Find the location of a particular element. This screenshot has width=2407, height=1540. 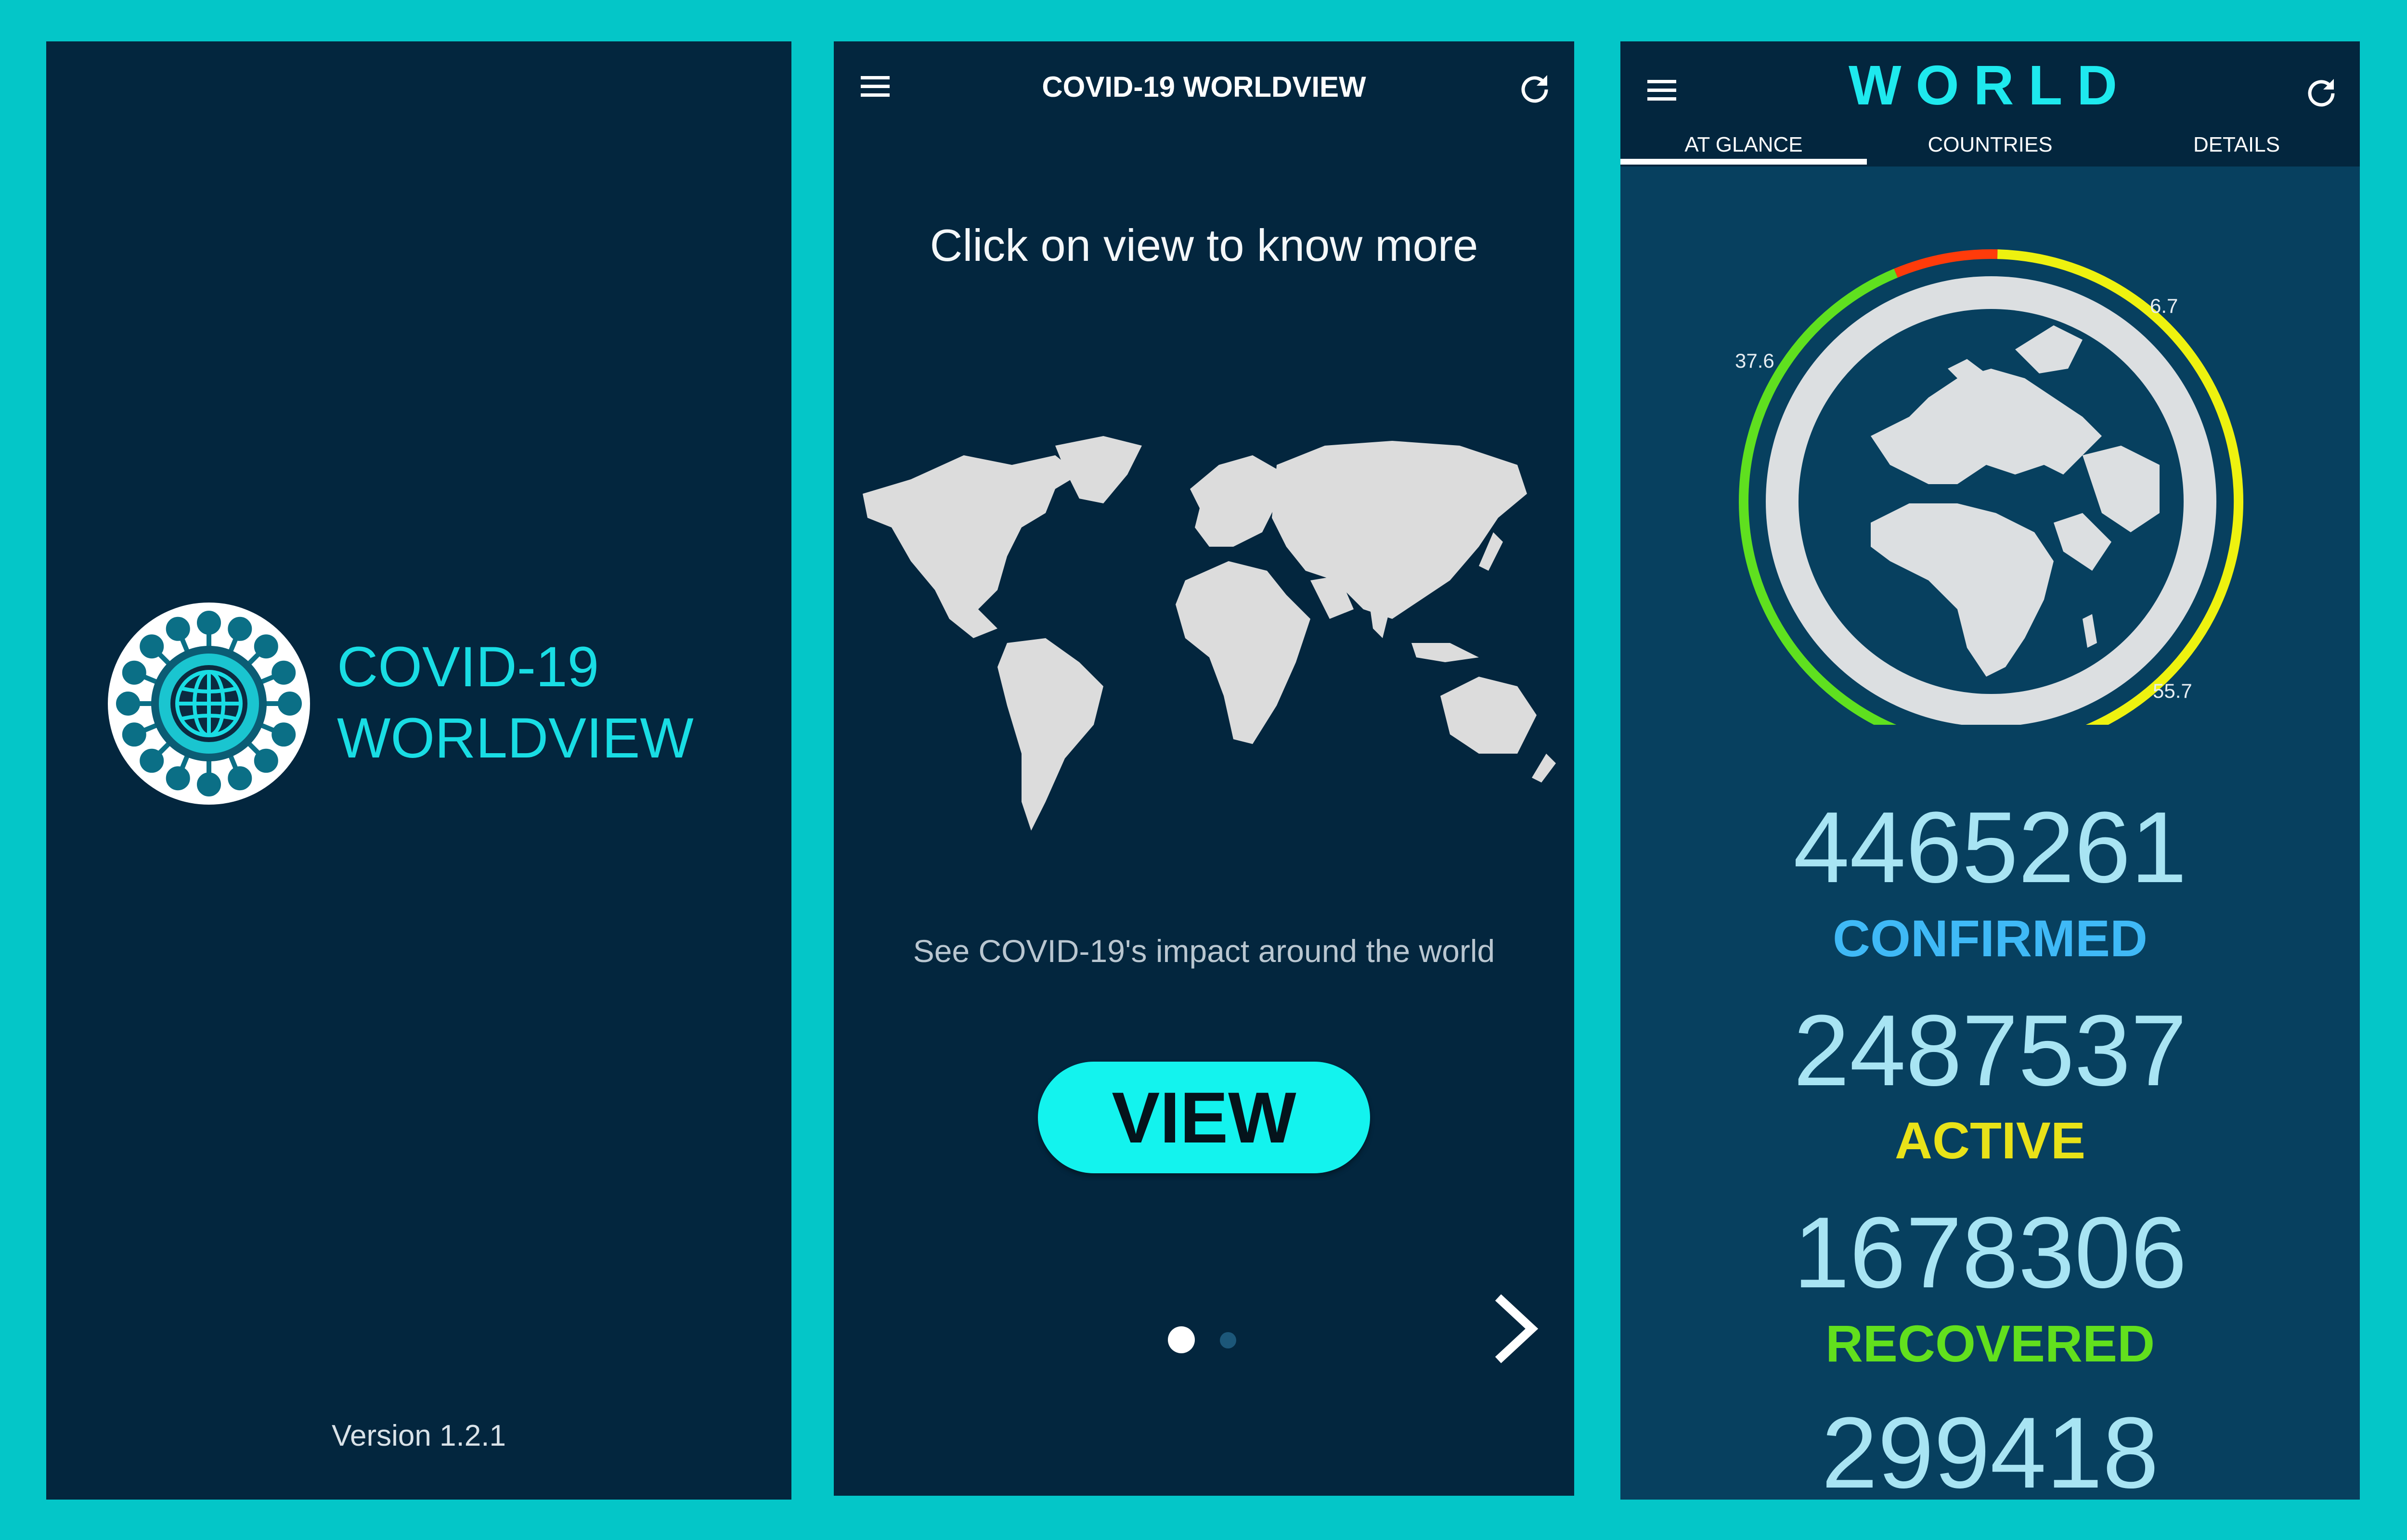

world-ring-chart is located at coordinates (1991, 487).